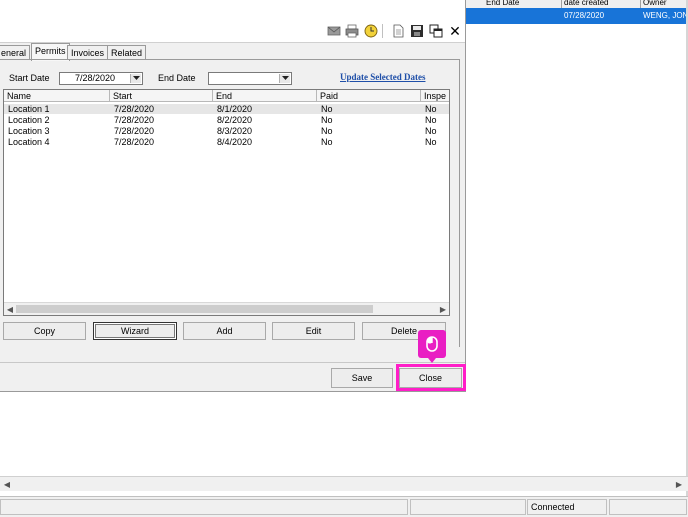  I want to click on cell-end: 8/2/2020, so click(235, 120).